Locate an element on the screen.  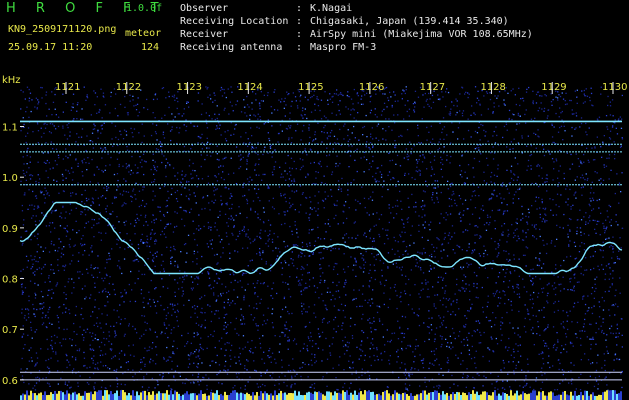
info-key: Receiving Location is located at coordinates (234, 21).